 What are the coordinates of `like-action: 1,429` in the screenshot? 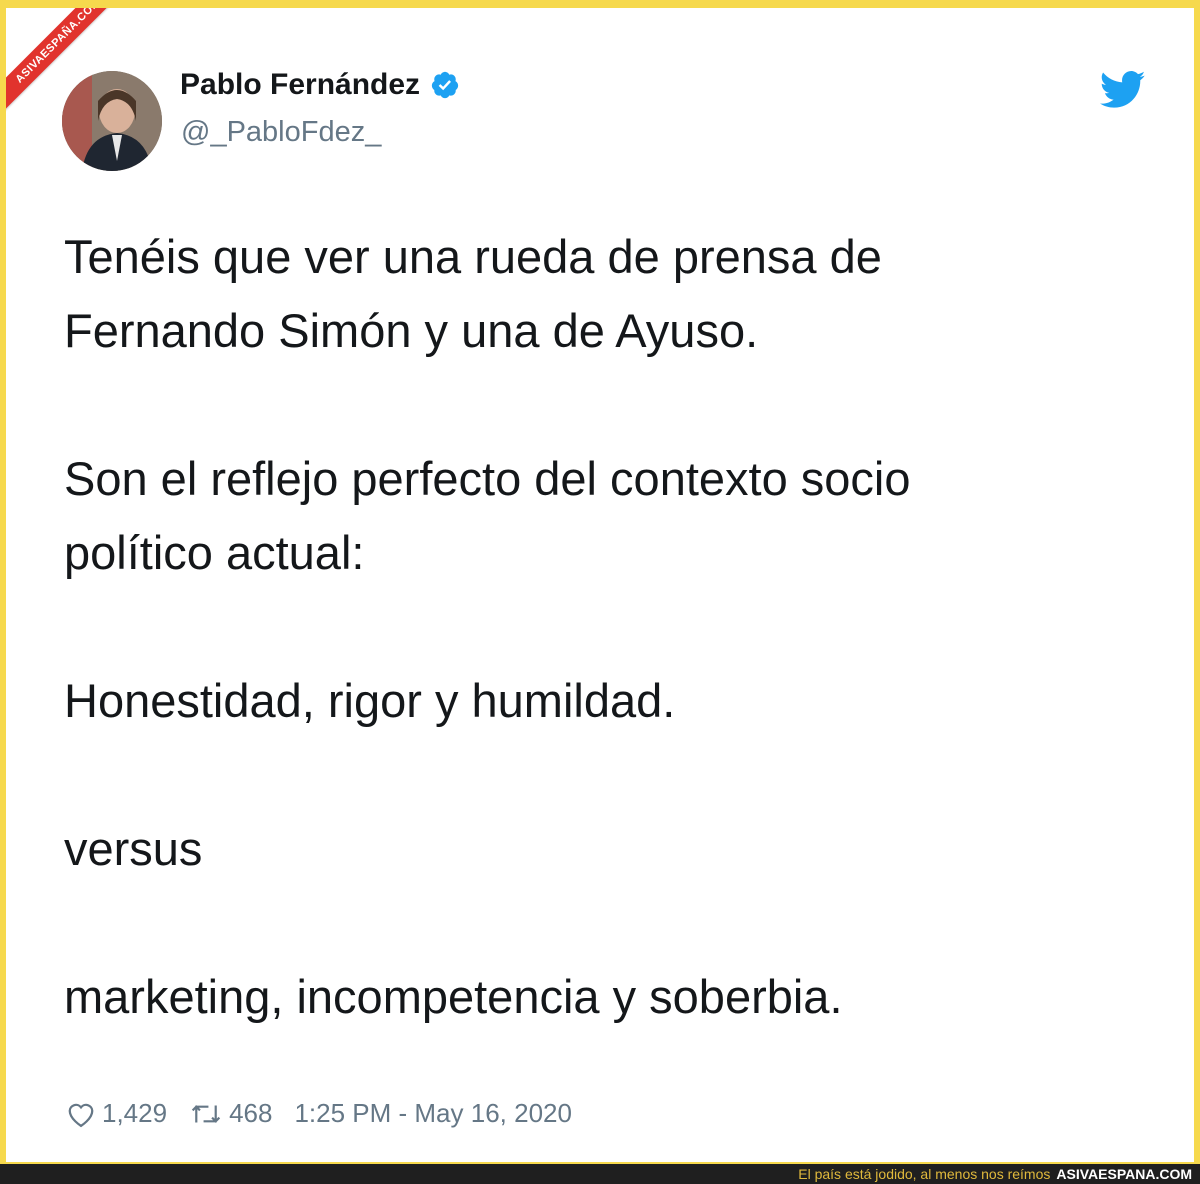 It's located at (116, 1113).